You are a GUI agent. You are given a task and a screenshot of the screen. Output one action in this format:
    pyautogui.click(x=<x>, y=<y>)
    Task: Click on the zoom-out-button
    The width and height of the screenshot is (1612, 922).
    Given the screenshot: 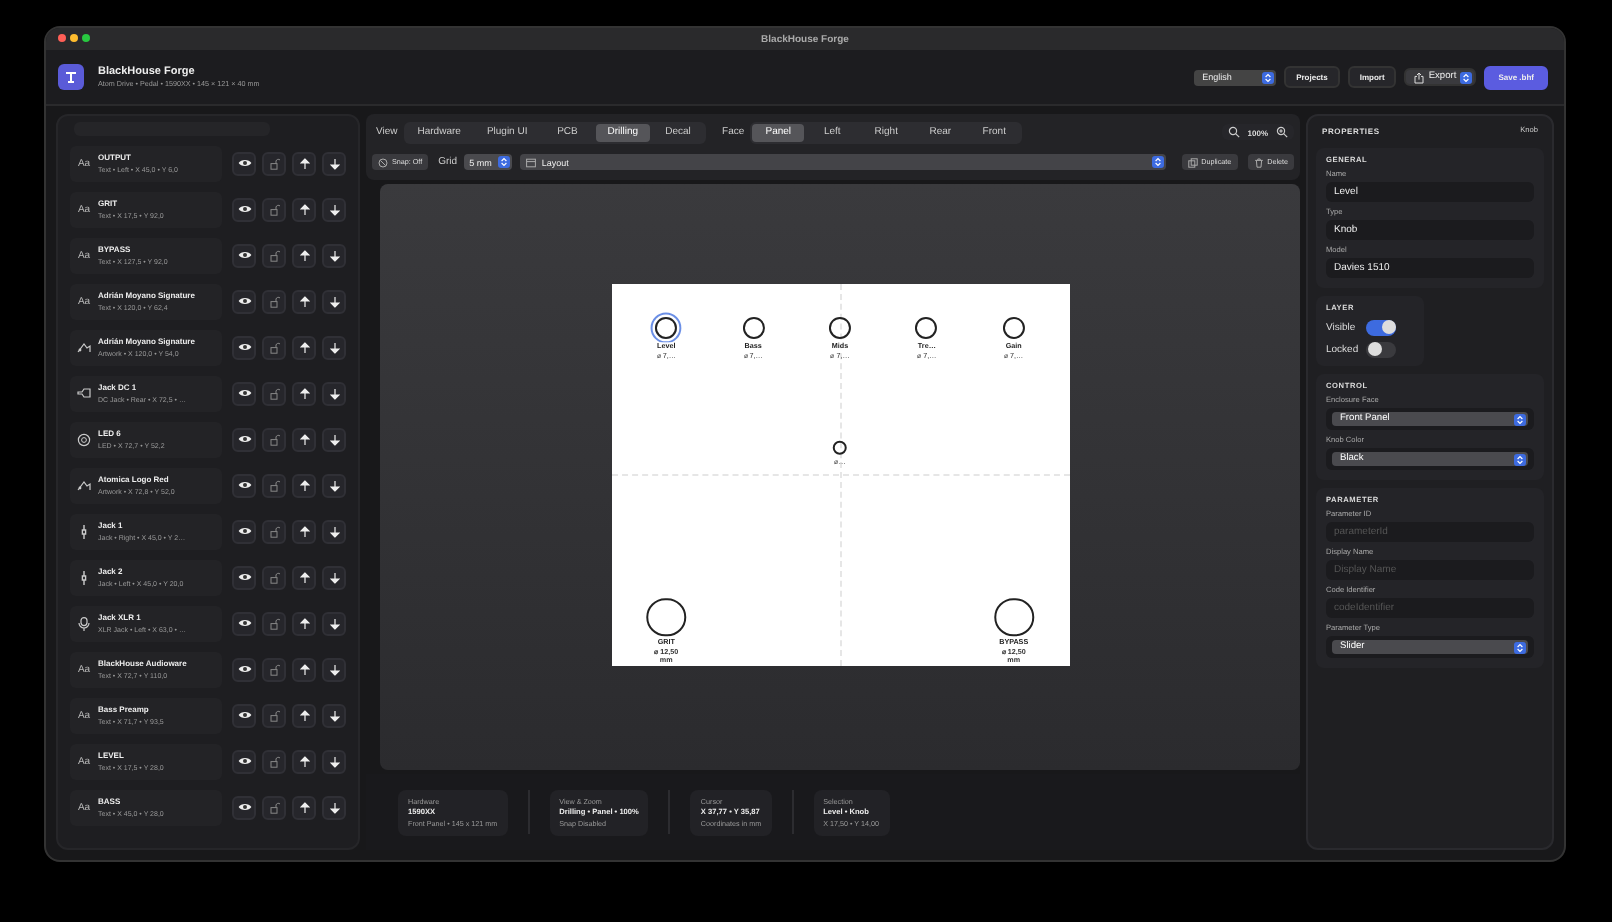 What is the action you would take?
    pyautogui.click(x=1233, y=132)
    